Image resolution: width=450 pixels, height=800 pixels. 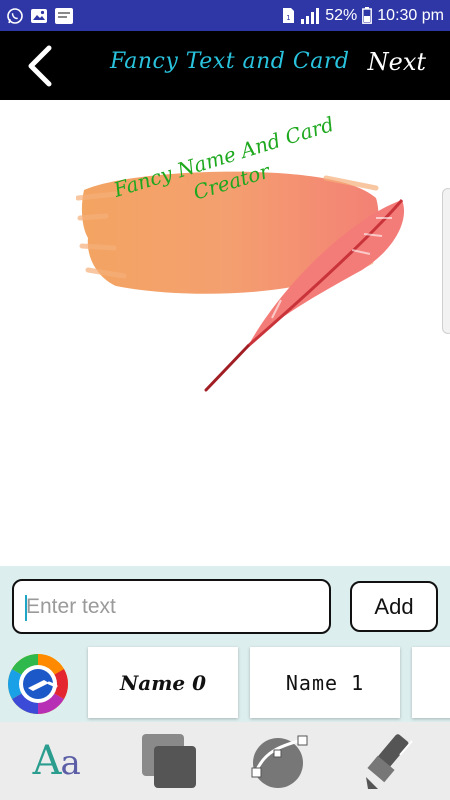 I want to click on svg-text: 1, so click(x=289, y=18).